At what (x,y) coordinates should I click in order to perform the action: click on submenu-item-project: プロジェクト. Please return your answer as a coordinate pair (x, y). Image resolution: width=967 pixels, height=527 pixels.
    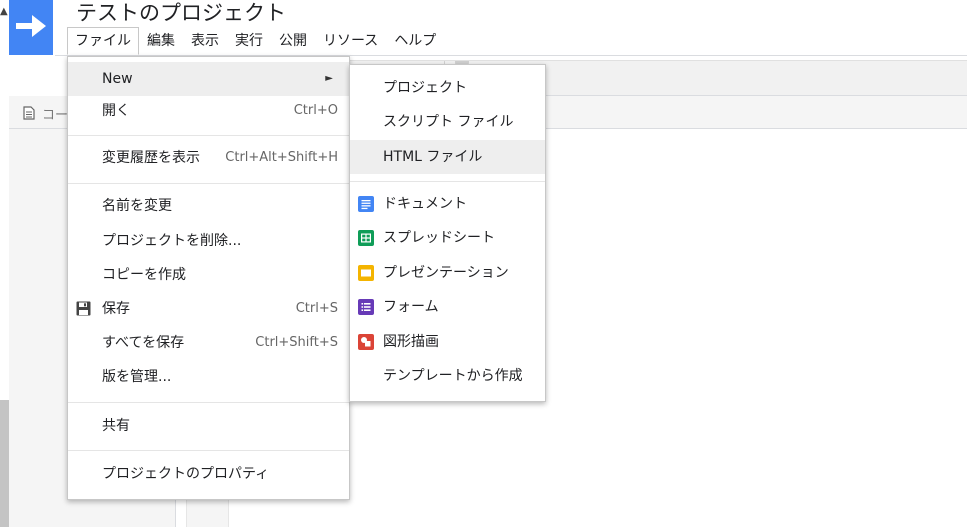
    Looking at the image, I should click on (447, 88).